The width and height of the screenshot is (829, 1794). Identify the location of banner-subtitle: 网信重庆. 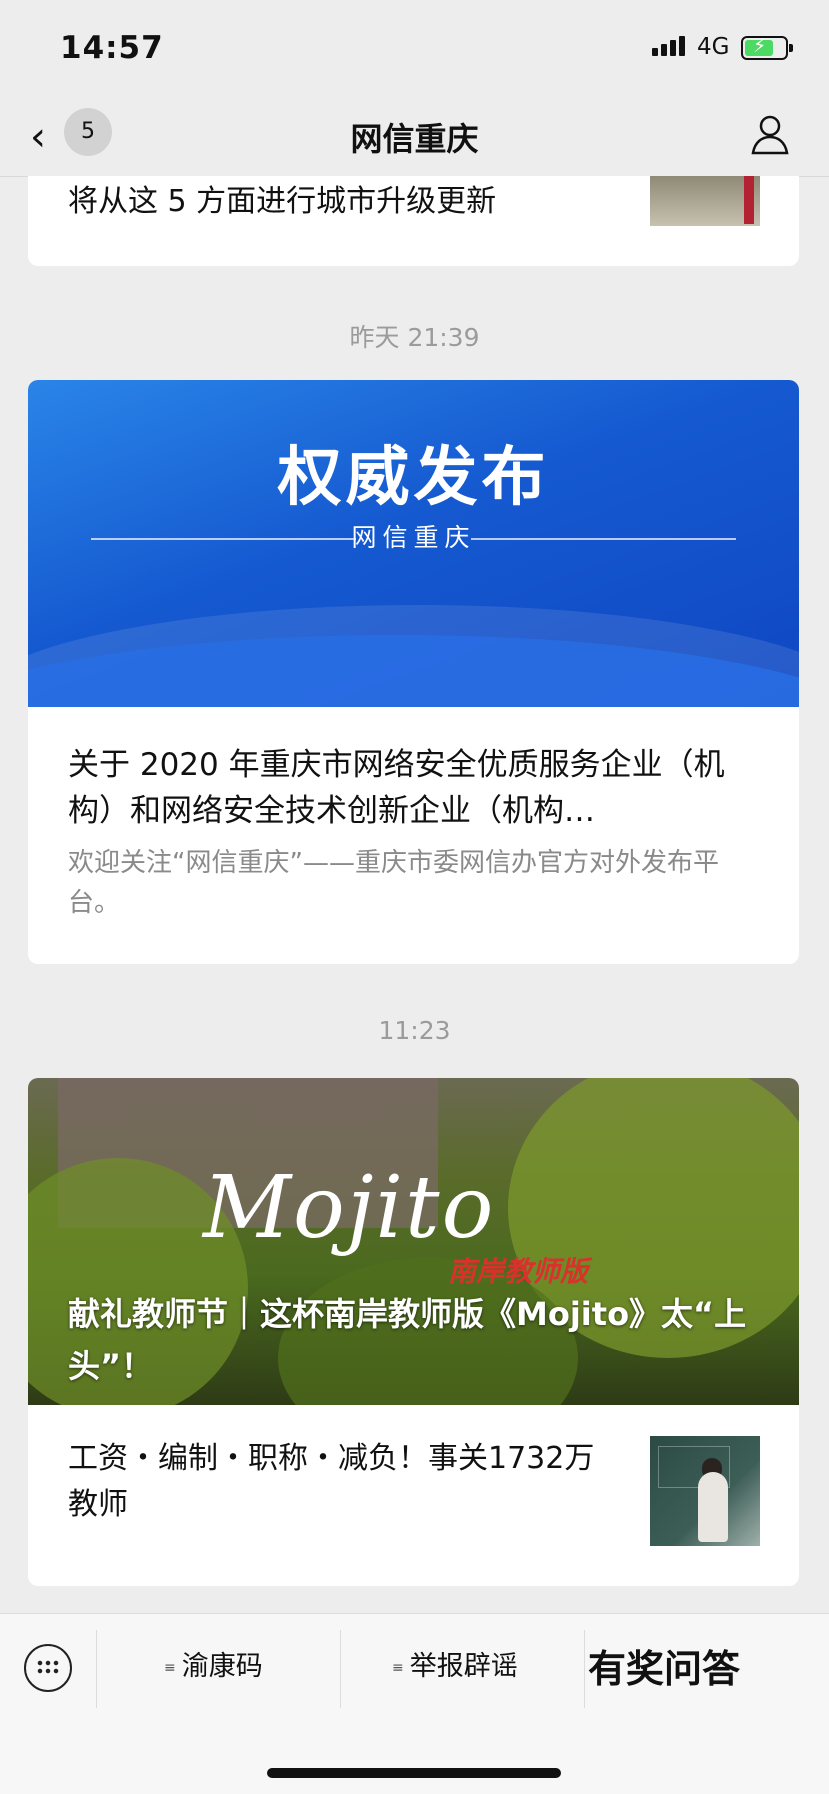
(413, 537).